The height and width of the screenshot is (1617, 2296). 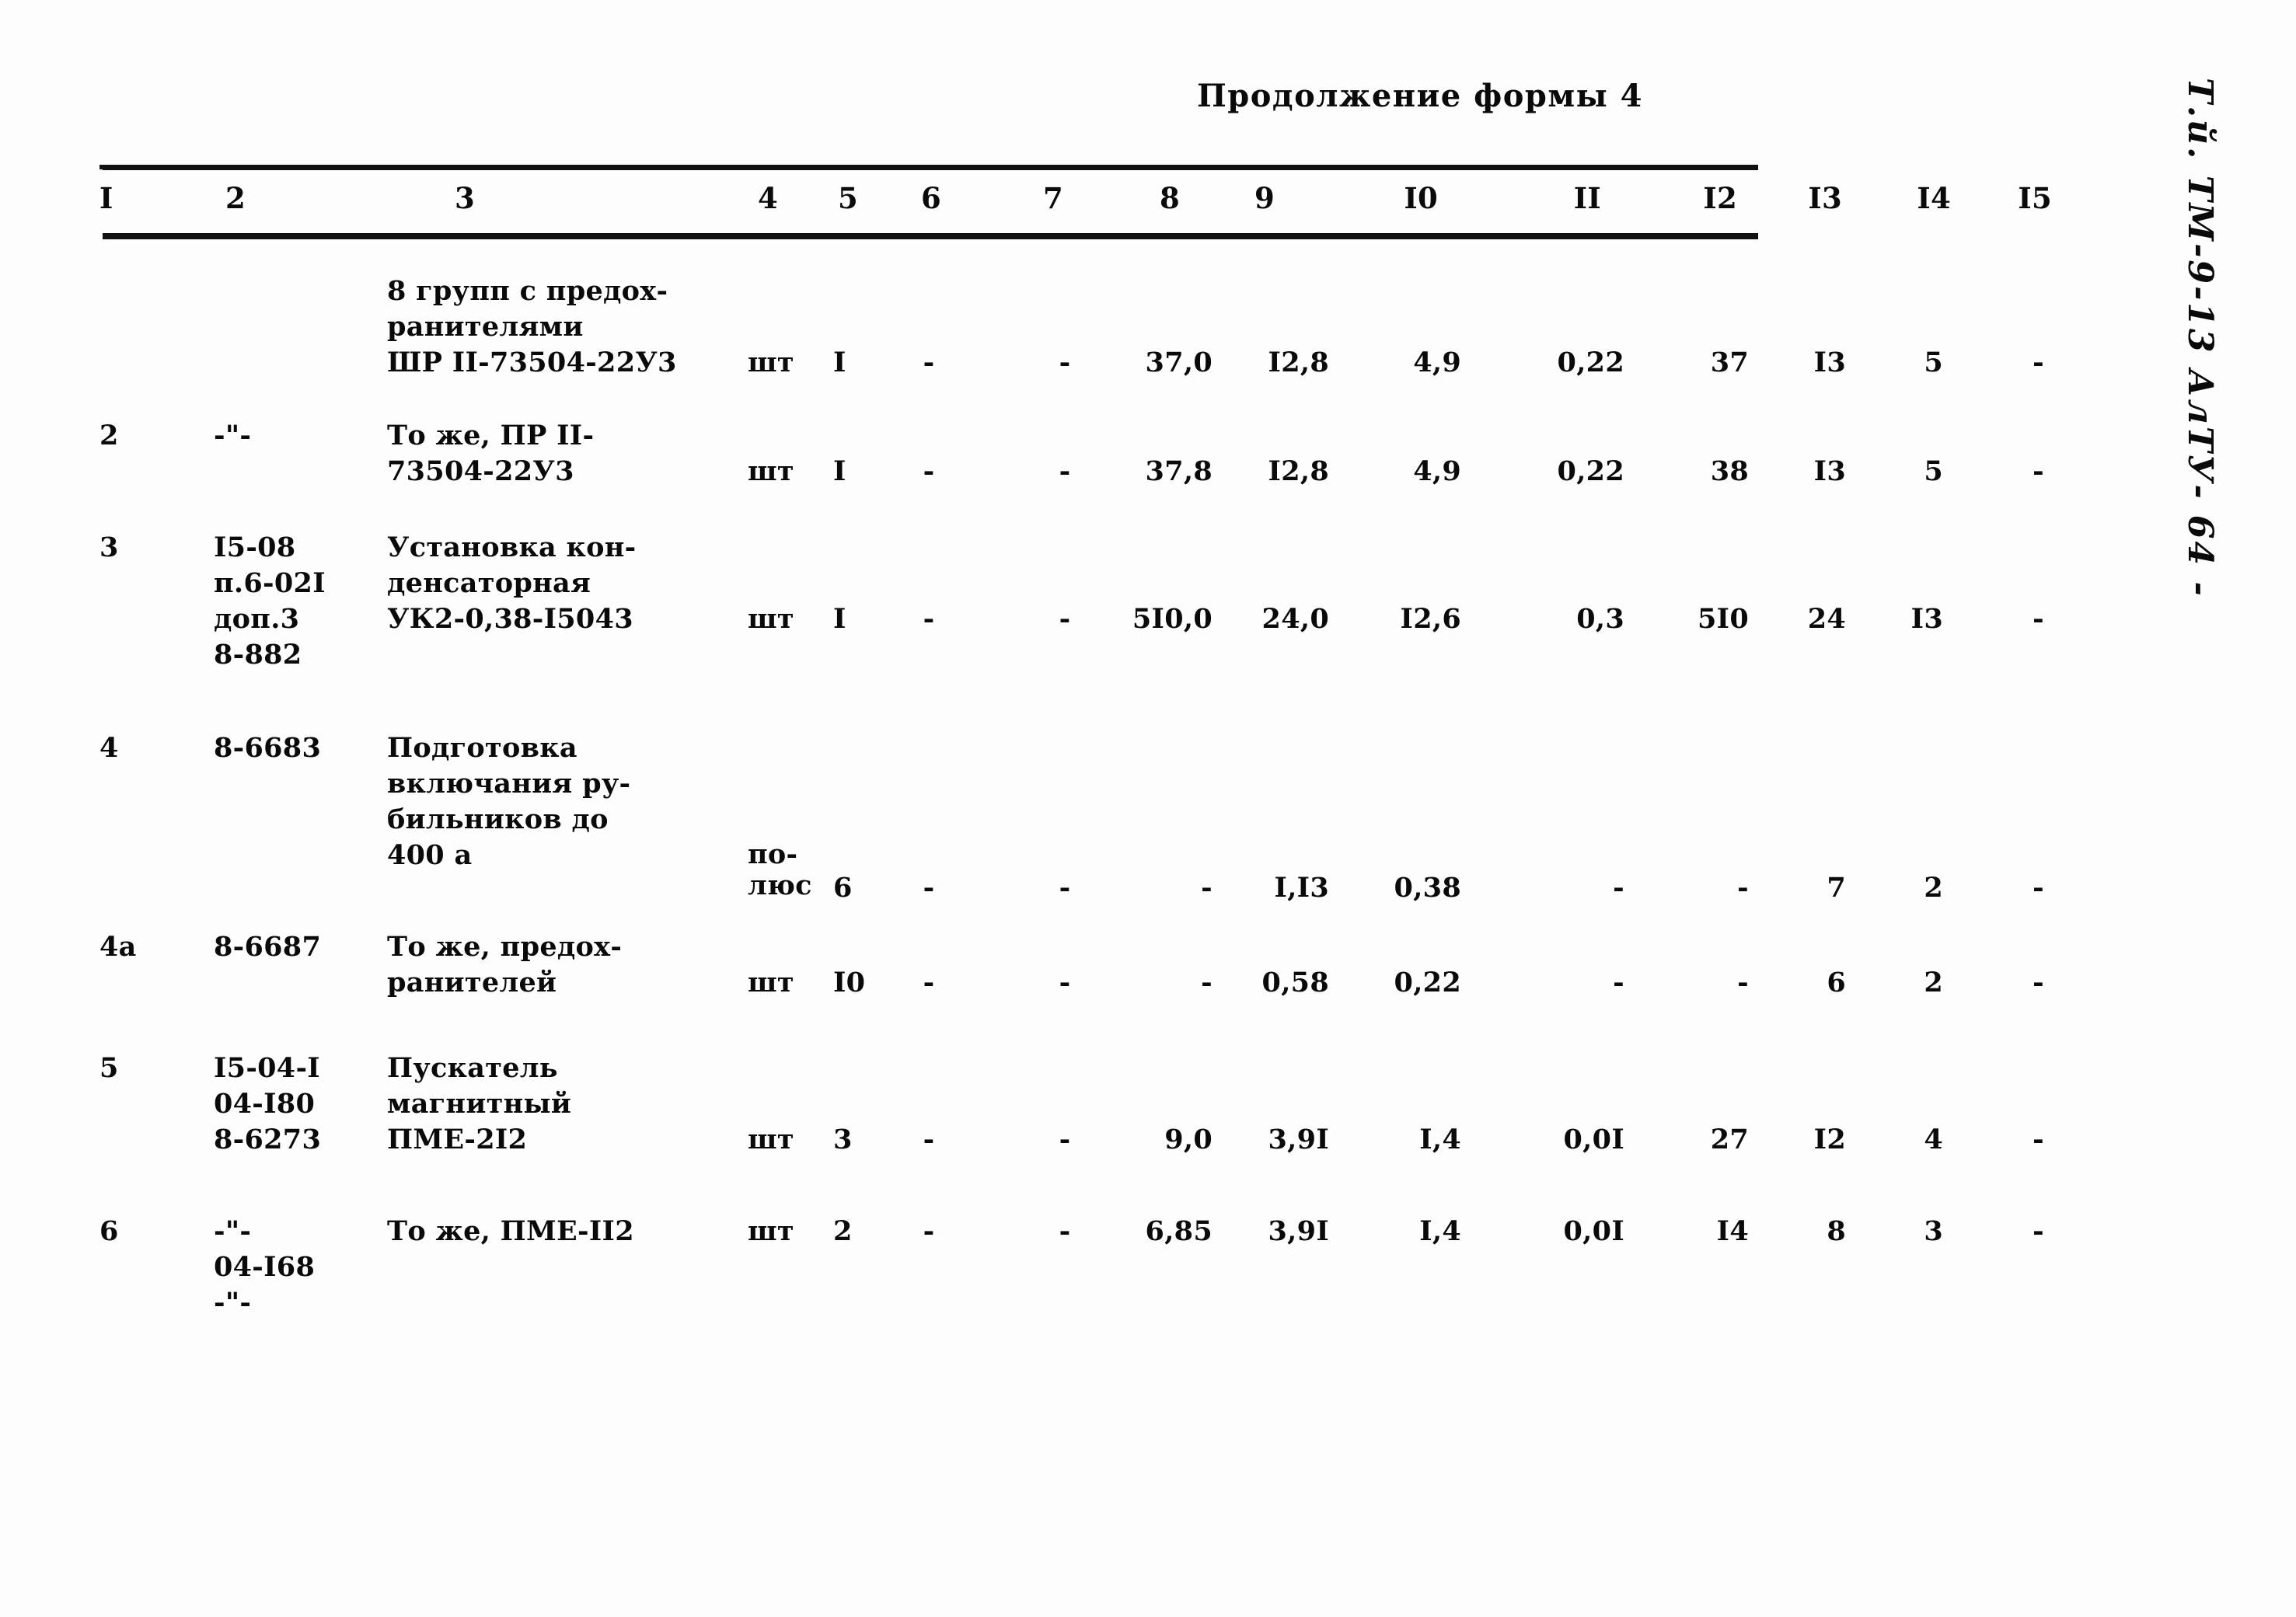 I want to click on value-col-11: -, so click(x=1618, y=888).